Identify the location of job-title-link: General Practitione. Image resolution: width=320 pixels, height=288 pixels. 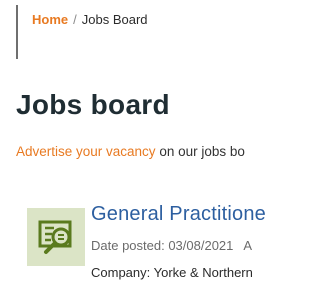
(178, 214).